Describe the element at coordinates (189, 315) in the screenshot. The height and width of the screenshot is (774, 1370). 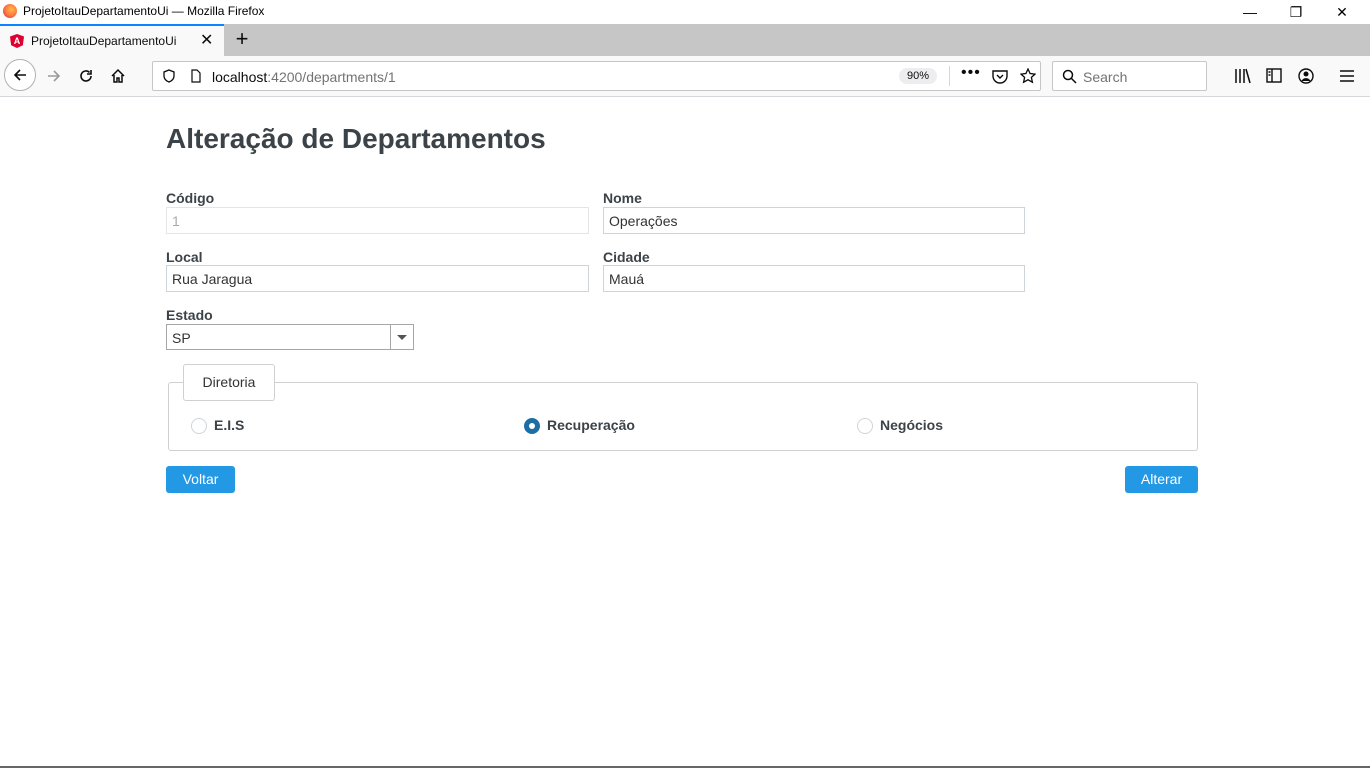
I see `estado-label: Estado` at that location.